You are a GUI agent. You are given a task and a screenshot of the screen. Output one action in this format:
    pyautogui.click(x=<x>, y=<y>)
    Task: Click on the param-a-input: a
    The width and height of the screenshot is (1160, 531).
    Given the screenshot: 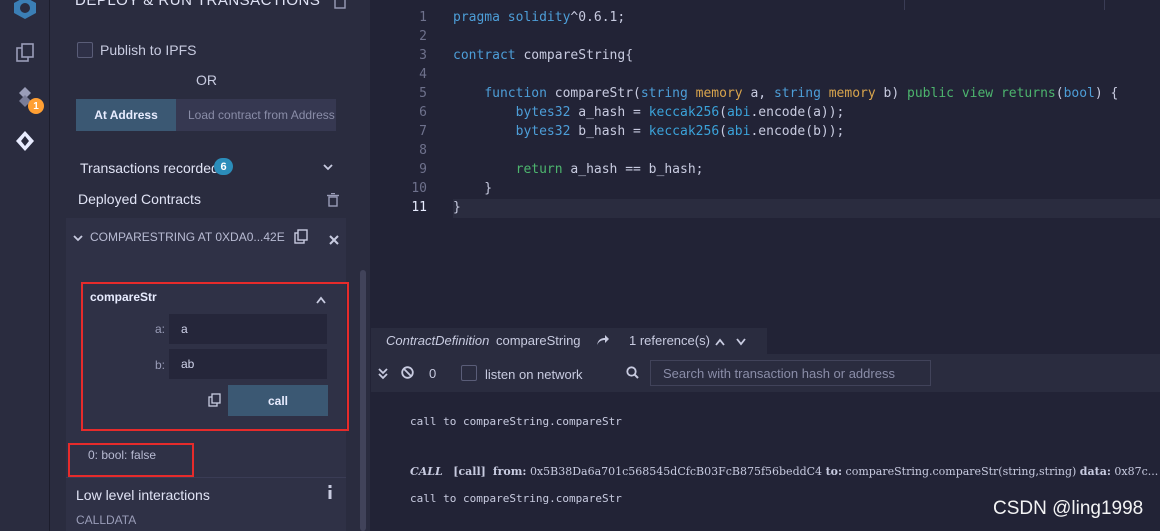 What is the action you would take?
    pyautogui.click(x=248, y=329)
    